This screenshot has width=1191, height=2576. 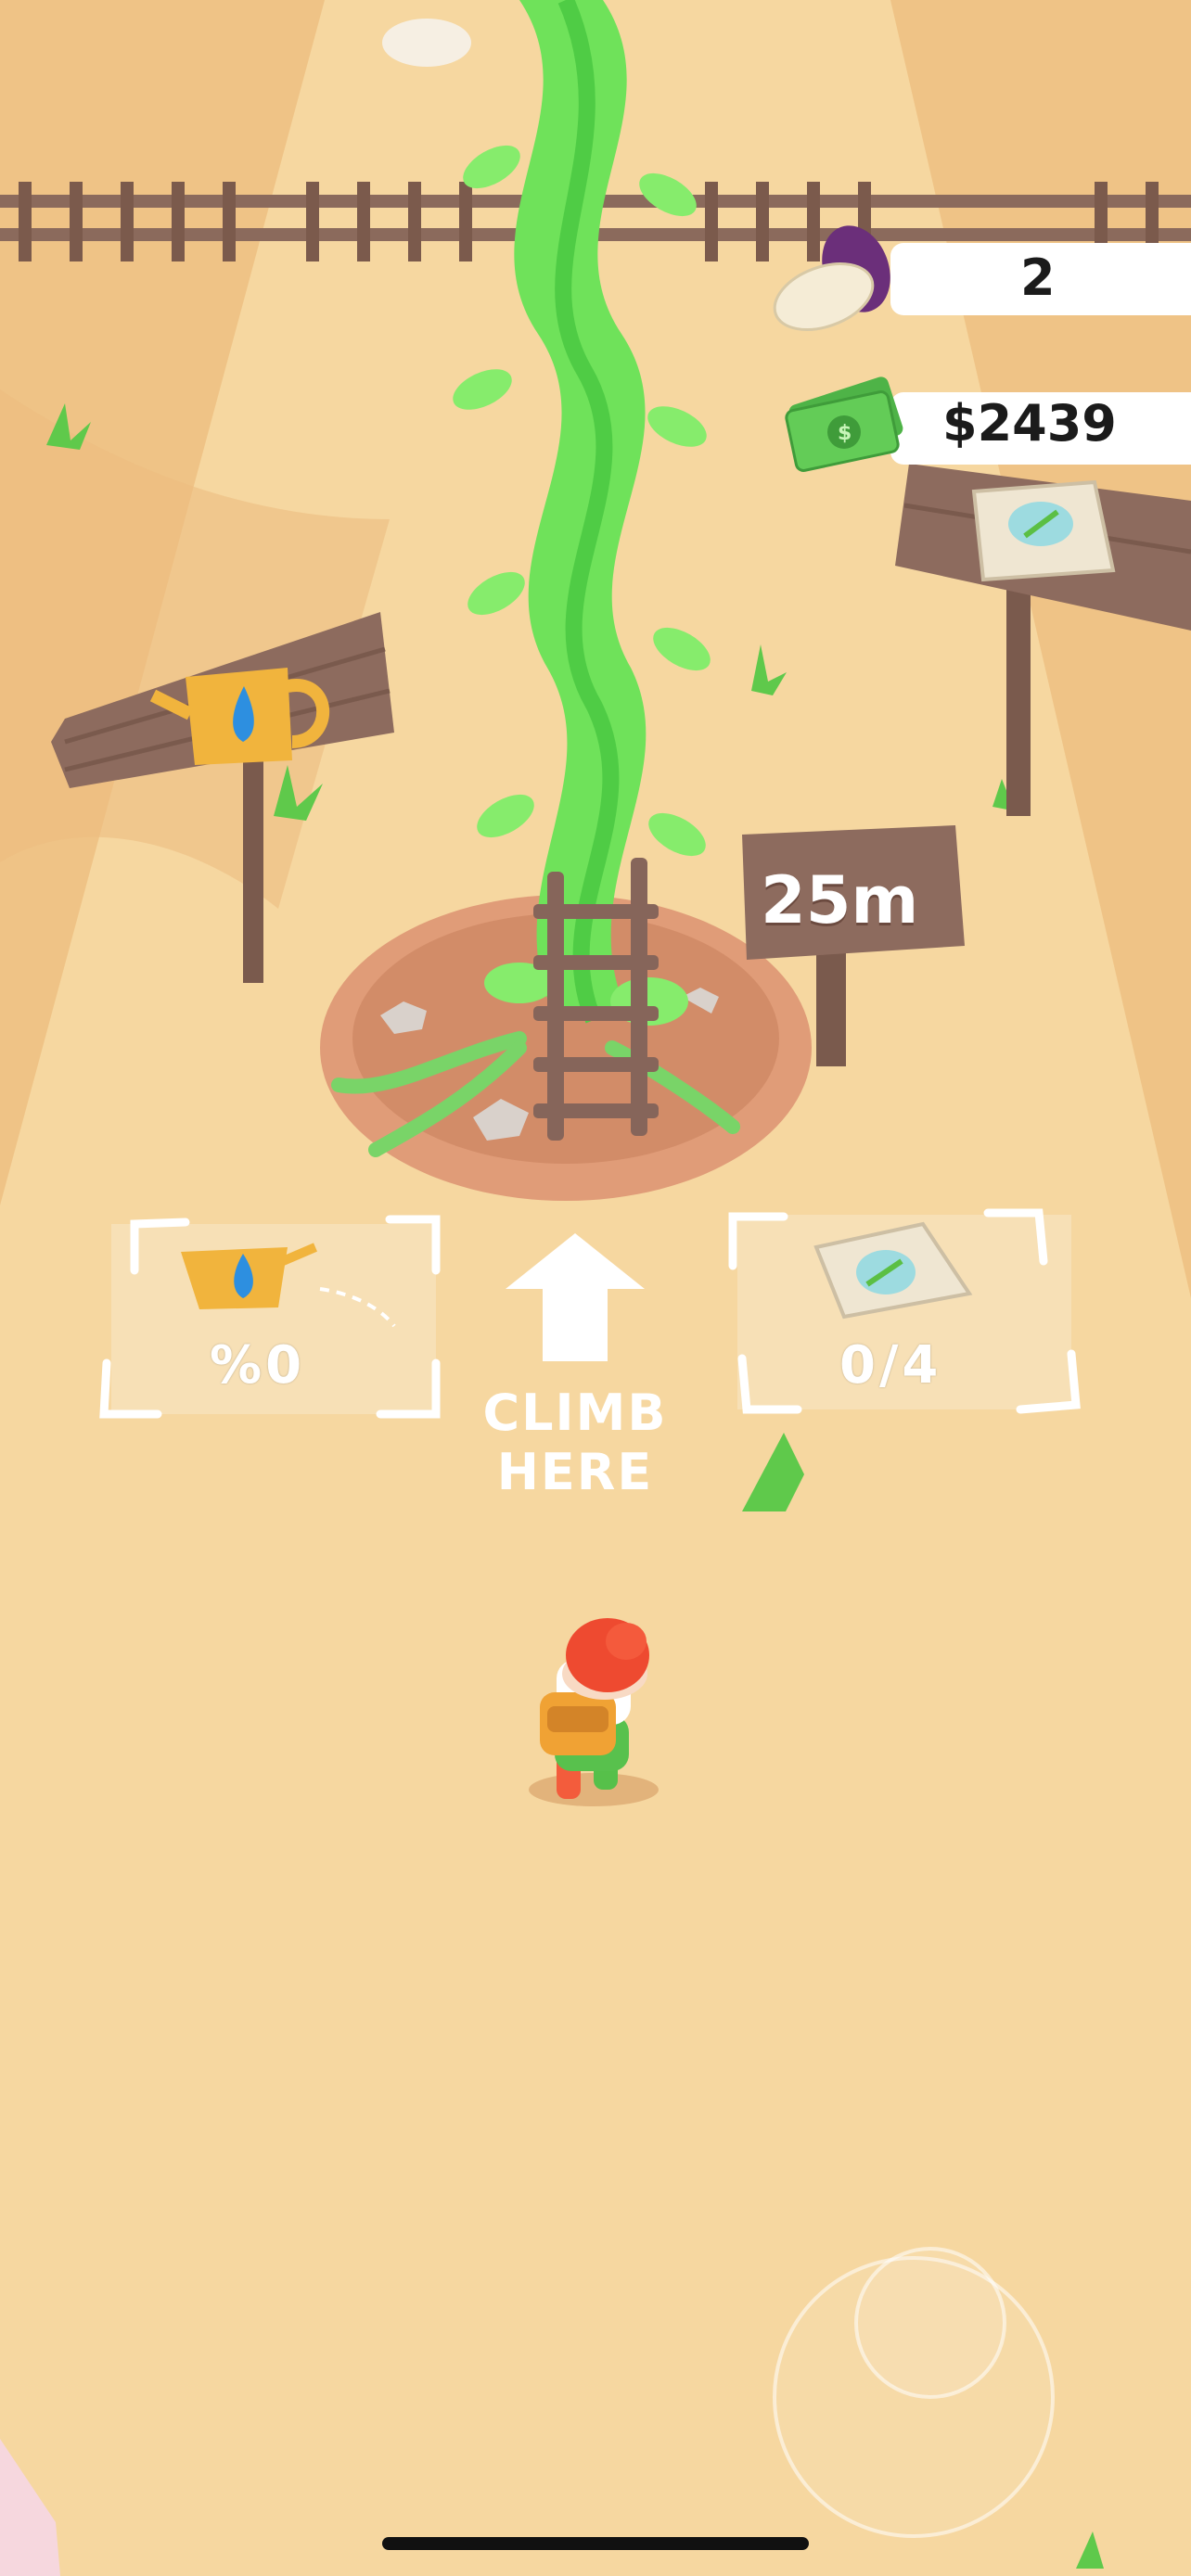 I want to click on climb-label-line1: CLIMB, so click(x=575, y=1413).